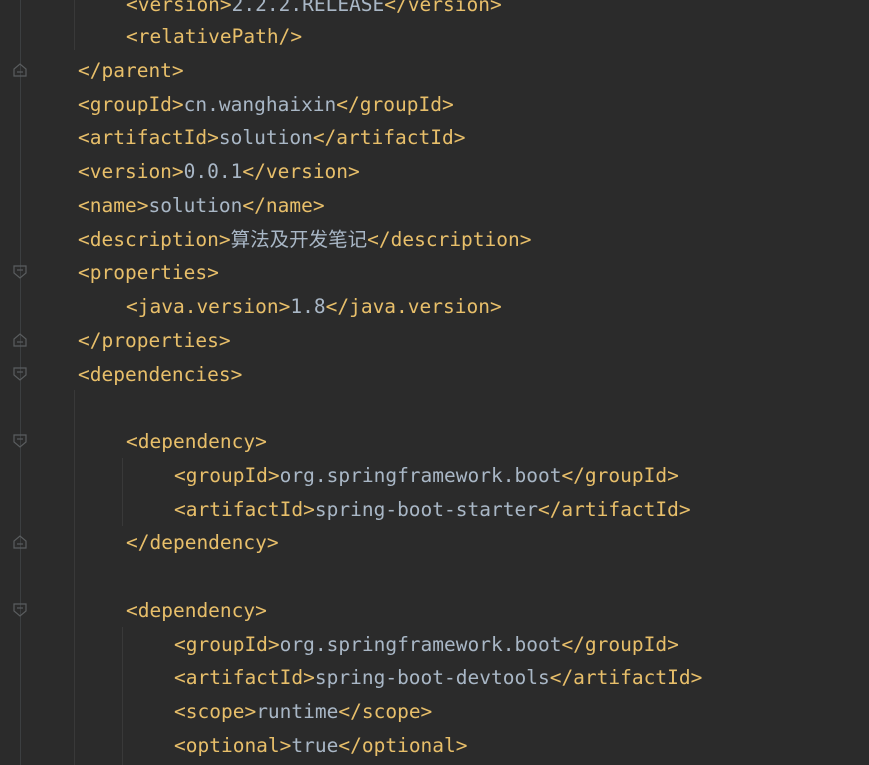 This screenshot has height=765, width=869. Describe the element at coordinates (299, 239) in the screenshot. I see `xml-value: 算法及开发笔记` at that location.